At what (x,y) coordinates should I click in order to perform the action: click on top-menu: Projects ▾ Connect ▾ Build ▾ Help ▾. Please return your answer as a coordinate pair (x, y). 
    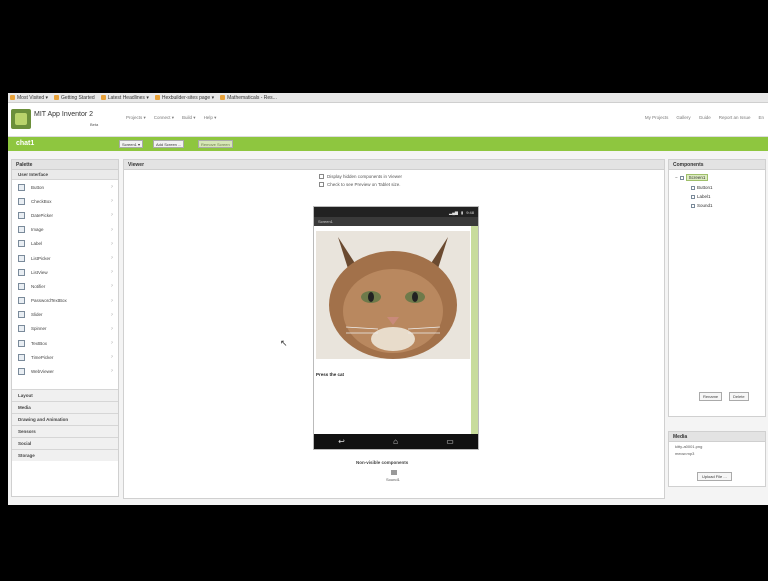
    Looking at the image, I should click on (171, 118).